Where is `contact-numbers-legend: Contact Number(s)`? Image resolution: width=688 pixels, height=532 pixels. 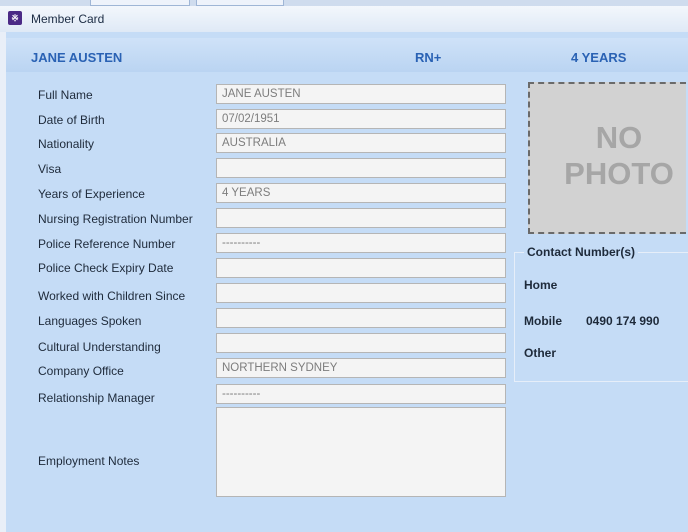
contact-numbers-legend: Contact Number(s) is located at coordinates (581, 252).